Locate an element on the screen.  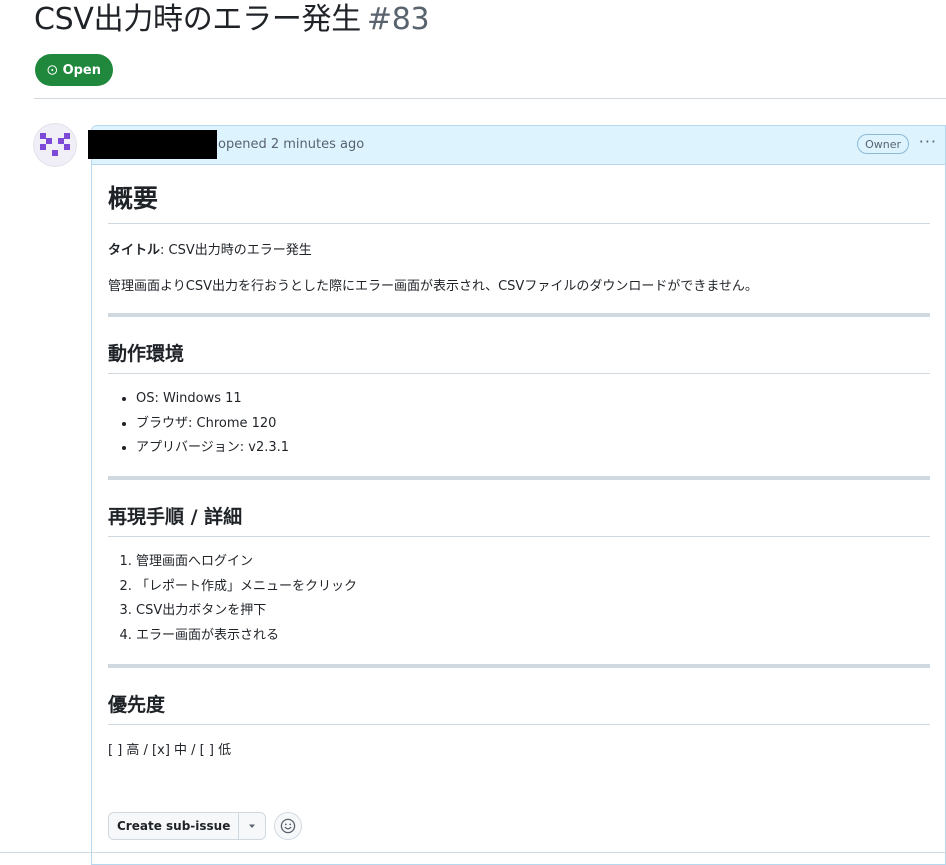
heading-overview: 概要 is located at coordinates (519, 194).